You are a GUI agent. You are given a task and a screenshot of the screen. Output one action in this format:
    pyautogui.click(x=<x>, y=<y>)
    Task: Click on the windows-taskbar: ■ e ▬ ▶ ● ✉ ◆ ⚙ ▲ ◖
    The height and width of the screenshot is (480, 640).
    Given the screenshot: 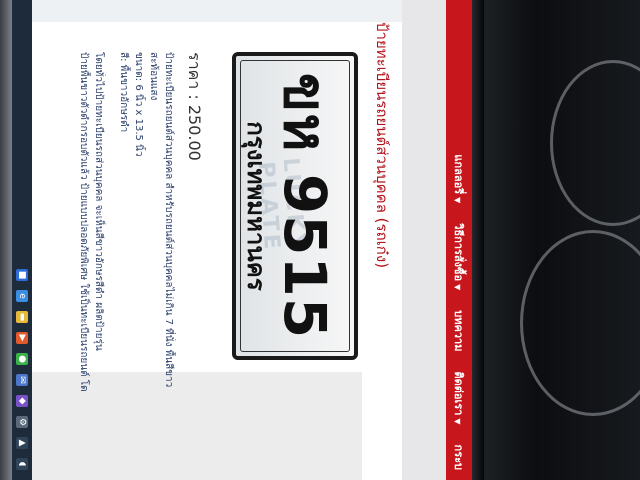 What is the action you would take?
    pyautogui.click(x=22, y=240)
    